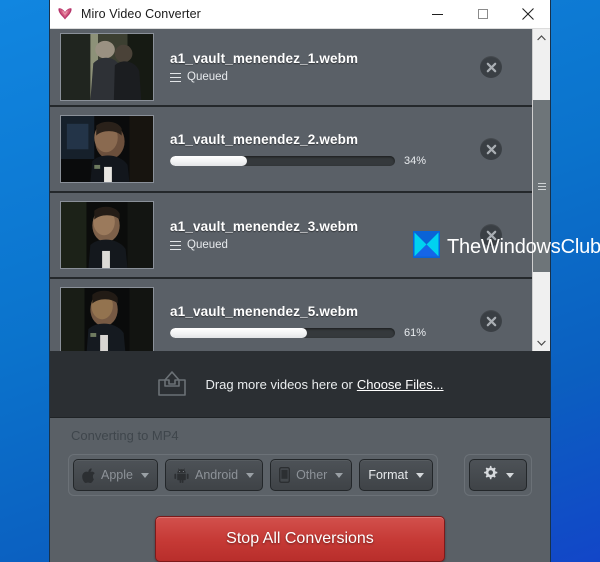 The height and width of the screenshot is (562, 600). I want to click on device-controls-row: Apple Android Other Format, so click(300, 475).